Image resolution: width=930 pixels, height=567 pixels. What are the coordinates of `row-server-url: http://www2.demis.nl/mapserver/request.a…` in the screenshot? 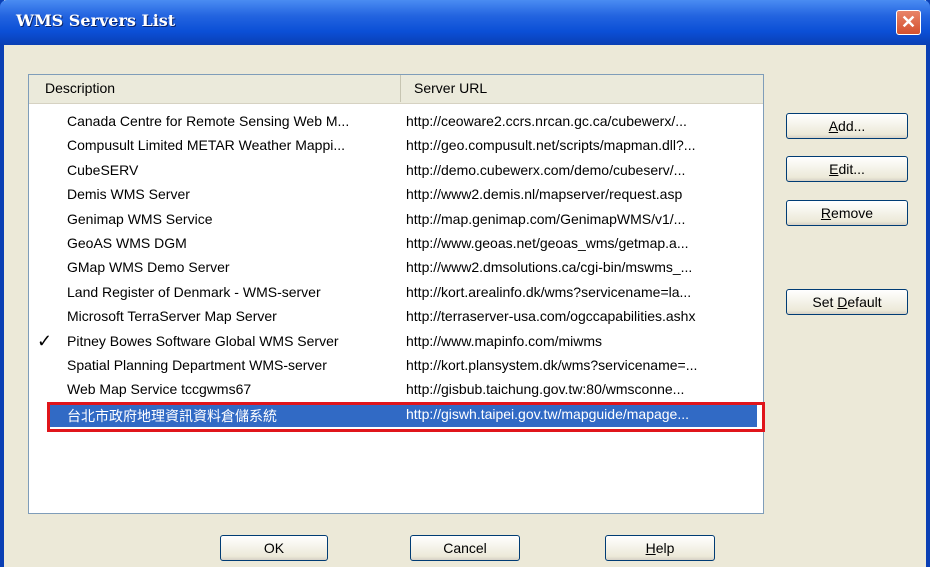 It's located at (544, 194).